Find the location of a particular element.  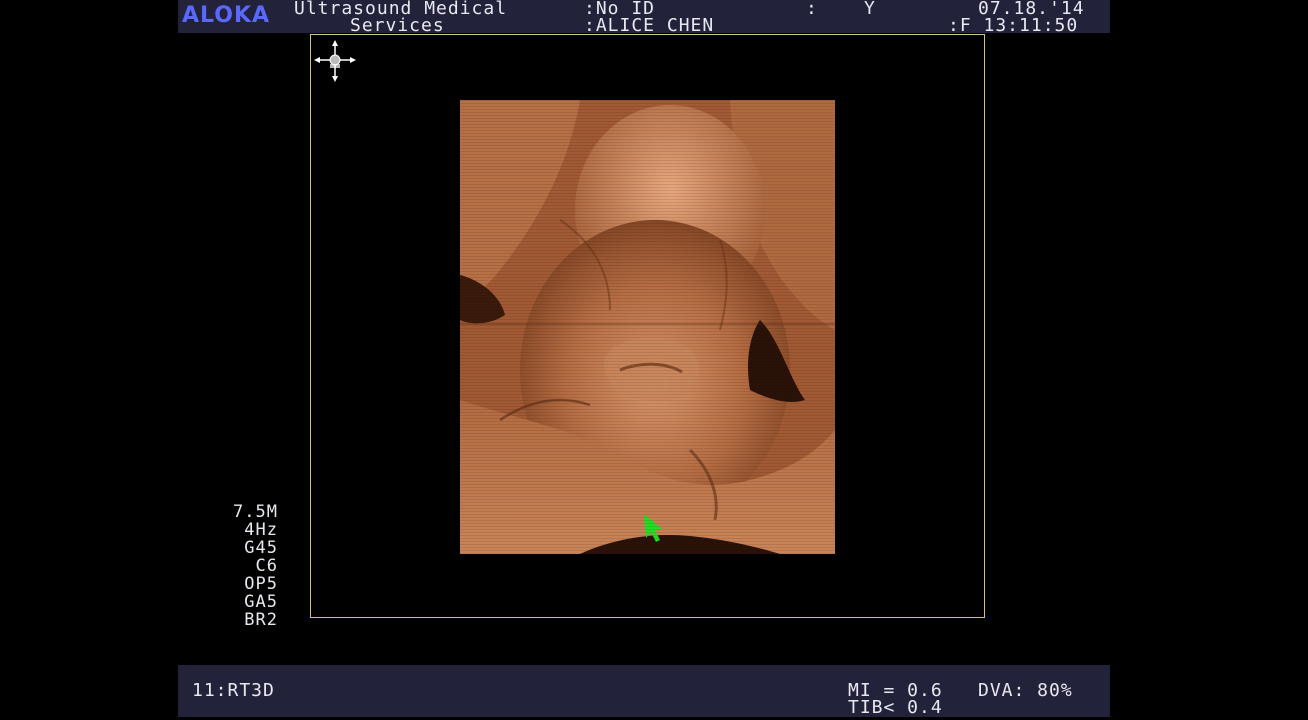

mode-label: 11:RT3D is located at coordinates (233, 690).